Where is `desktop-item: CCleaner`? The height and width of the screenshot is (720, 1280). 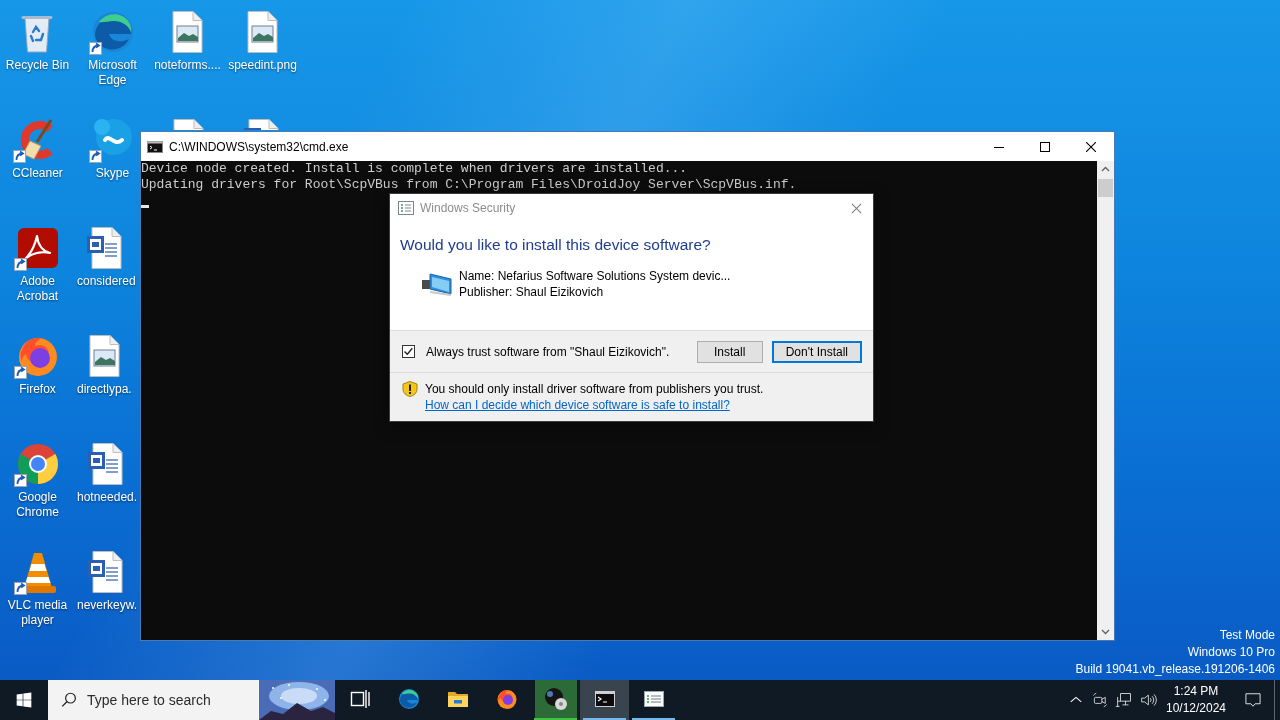 desktop-item: CCleaner is located at coordinates (37, 148).